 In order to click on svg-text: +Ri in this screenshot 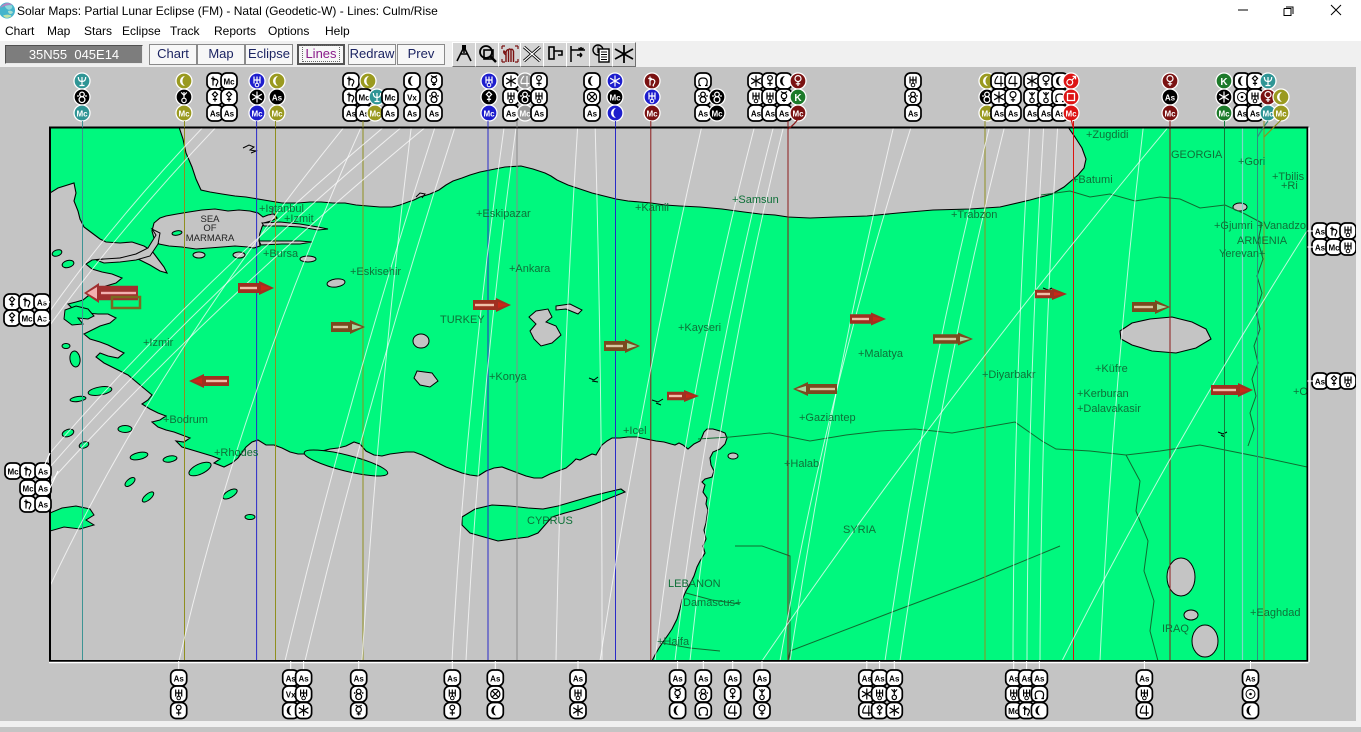, I will do `click(1289, 186)`.